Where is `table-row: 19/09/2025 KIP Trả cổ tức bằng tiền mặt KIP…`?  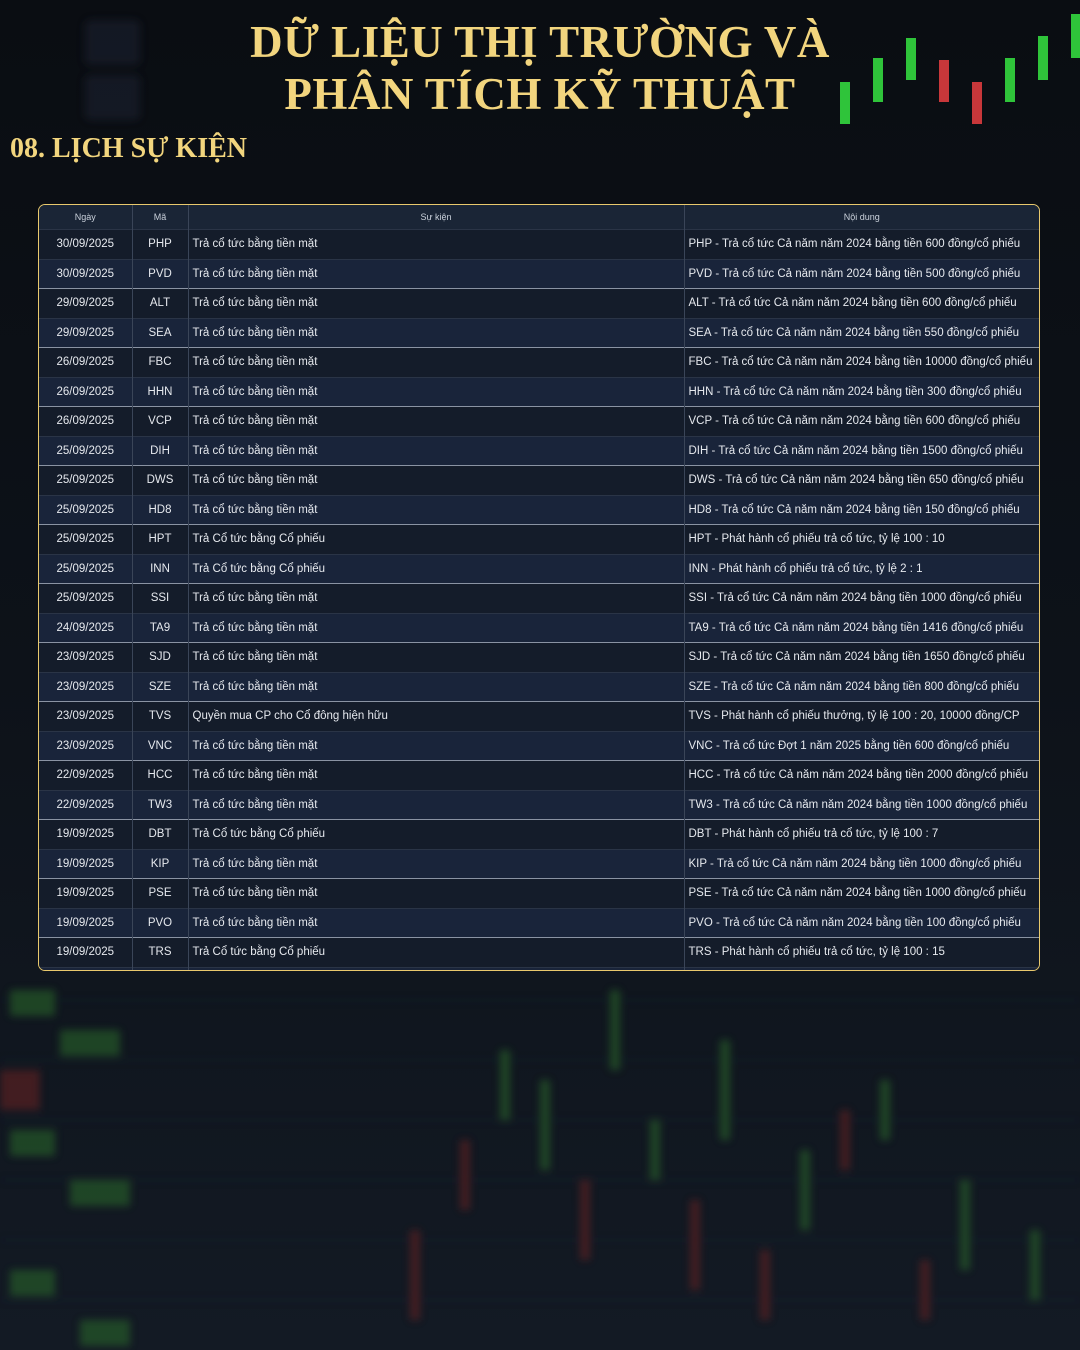
table-row: 19/09/2025 KIP Trả cổ tức bằng tiền mặt KIP… is located at coordinates (539, 864).